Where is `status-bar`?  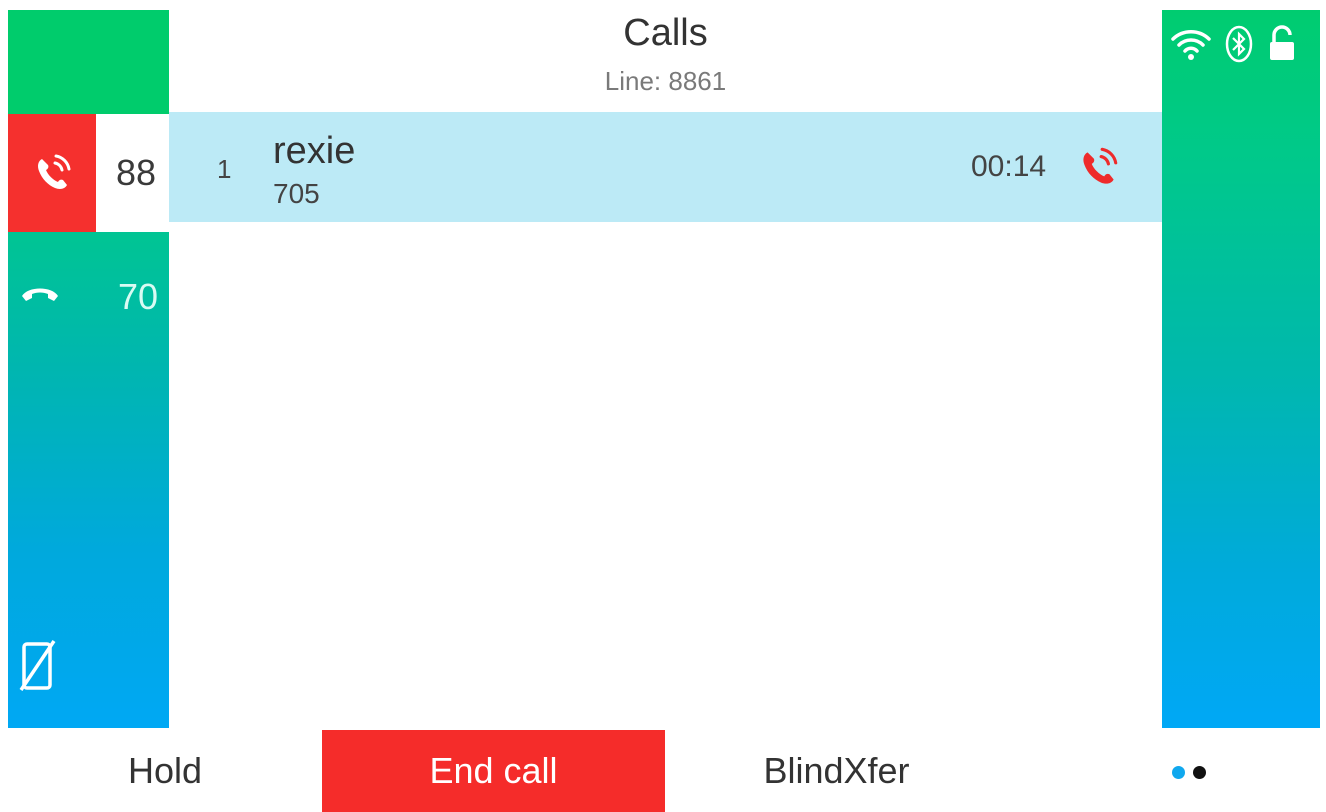
status-bar is located at coordinates (1234, 46).